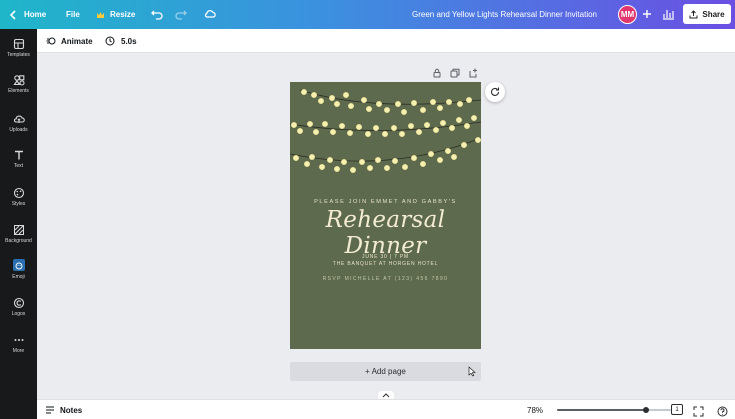  Describe the element at coordinates (19, 339) in the screenshot. I see `more-icon` at that location.